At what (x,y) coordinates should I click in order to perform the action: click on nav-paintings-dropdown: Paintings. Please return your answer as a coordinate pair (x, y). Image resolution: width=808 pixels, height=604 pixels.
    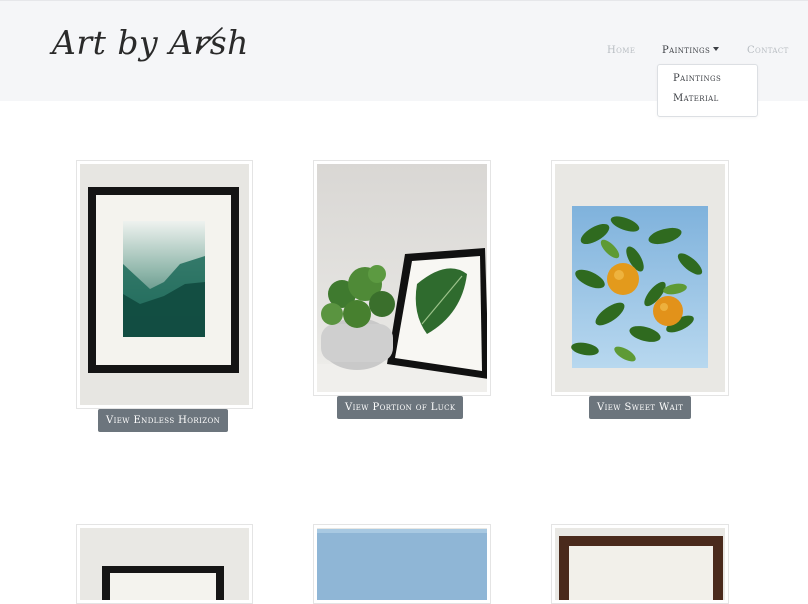
    Looking at the image, I should click on (691, 50).